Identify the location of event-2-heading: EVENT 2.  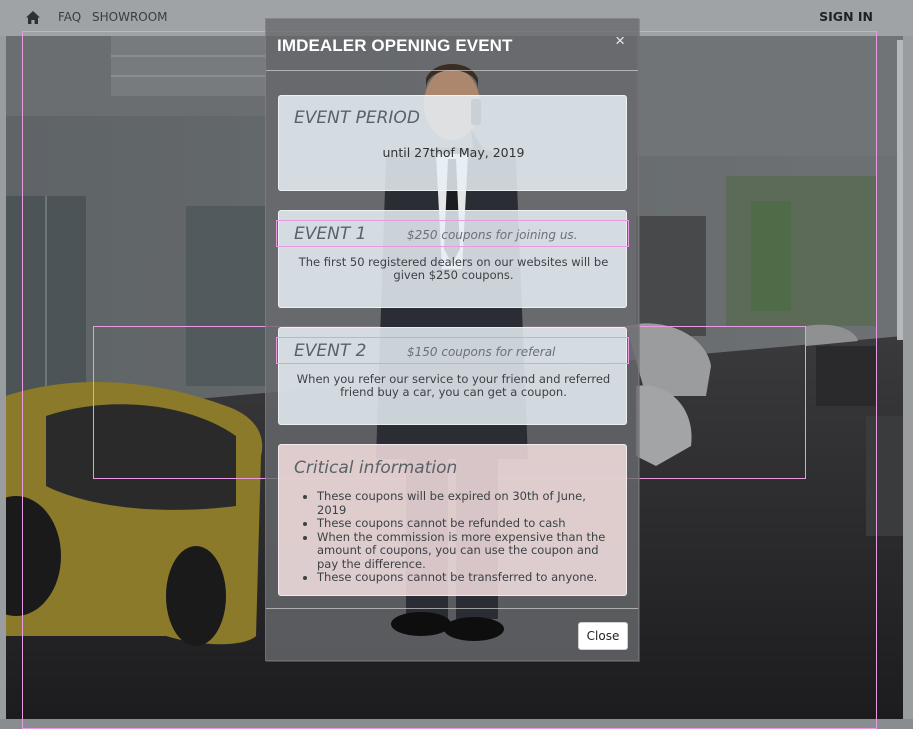
(330, 351).